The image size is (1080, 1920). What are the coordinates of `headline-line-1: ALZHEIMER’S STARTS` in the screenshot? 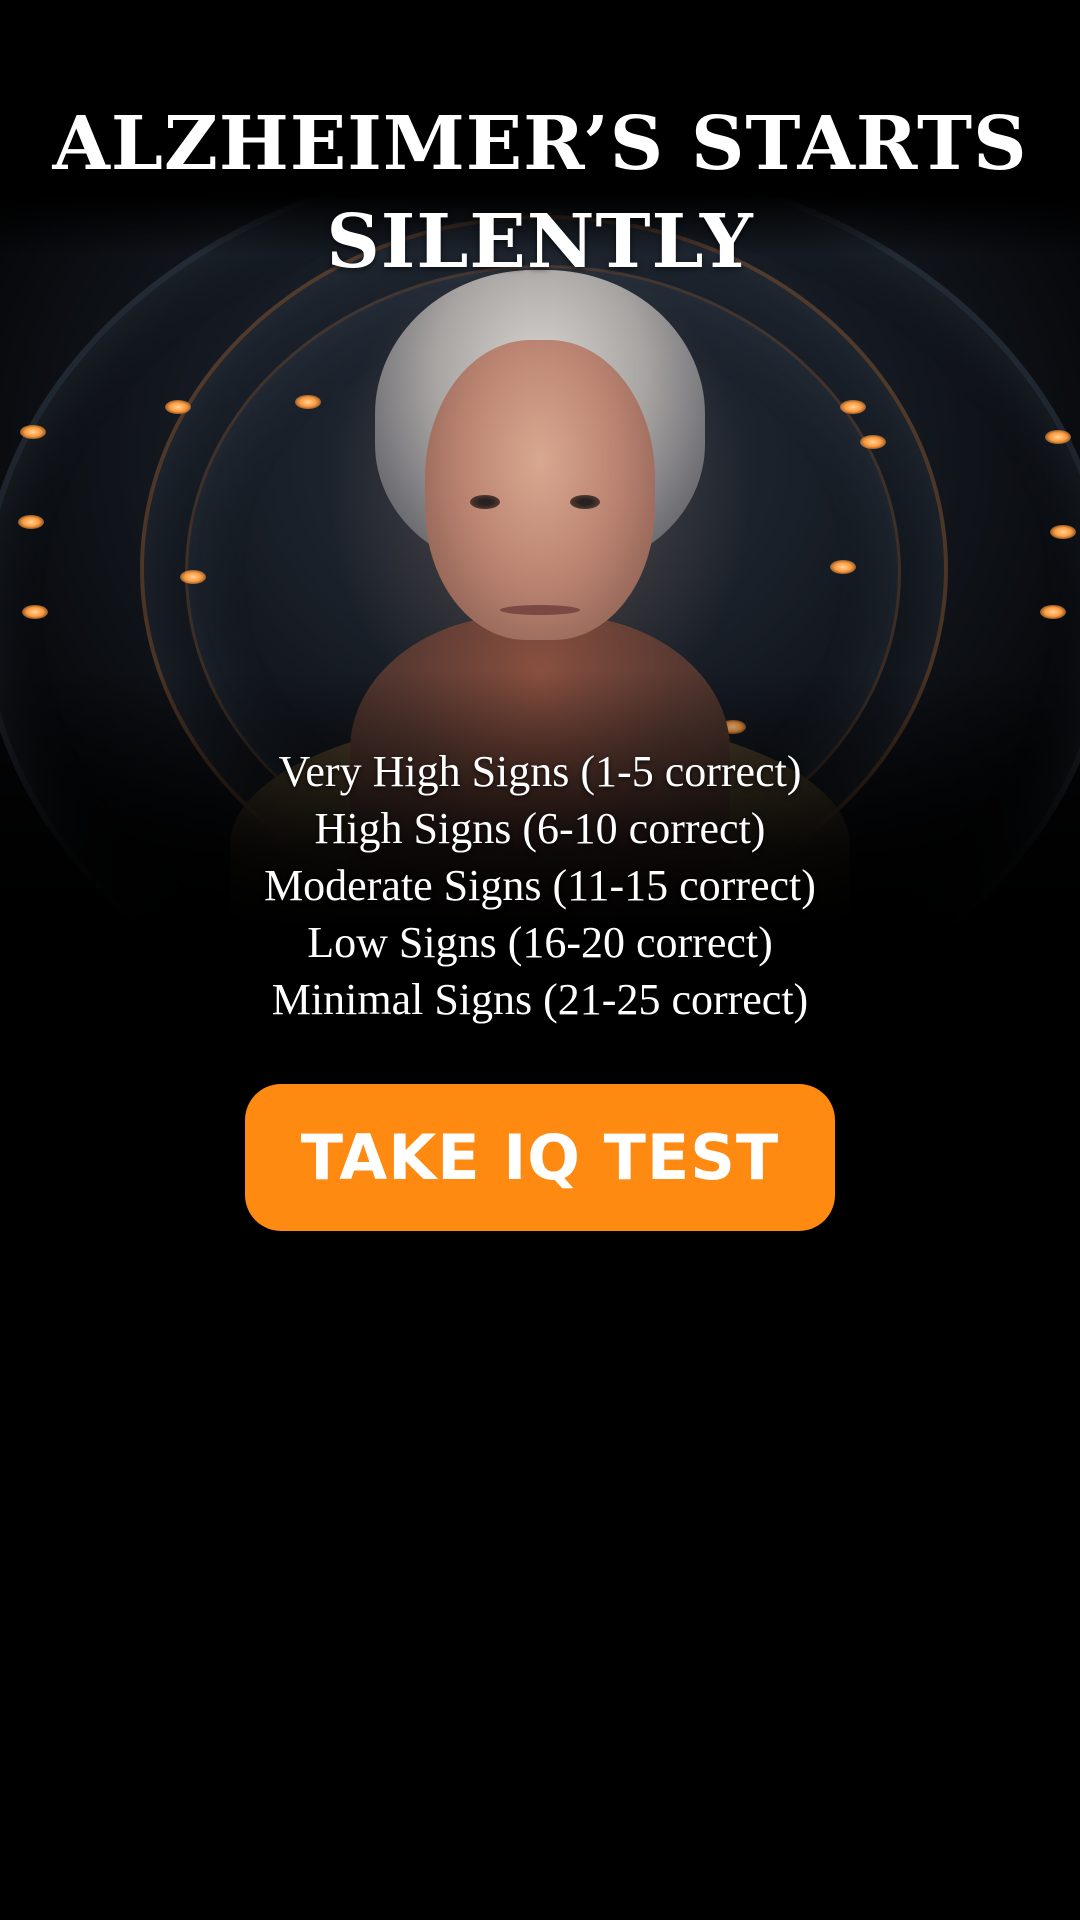 It's located at (540, 144).